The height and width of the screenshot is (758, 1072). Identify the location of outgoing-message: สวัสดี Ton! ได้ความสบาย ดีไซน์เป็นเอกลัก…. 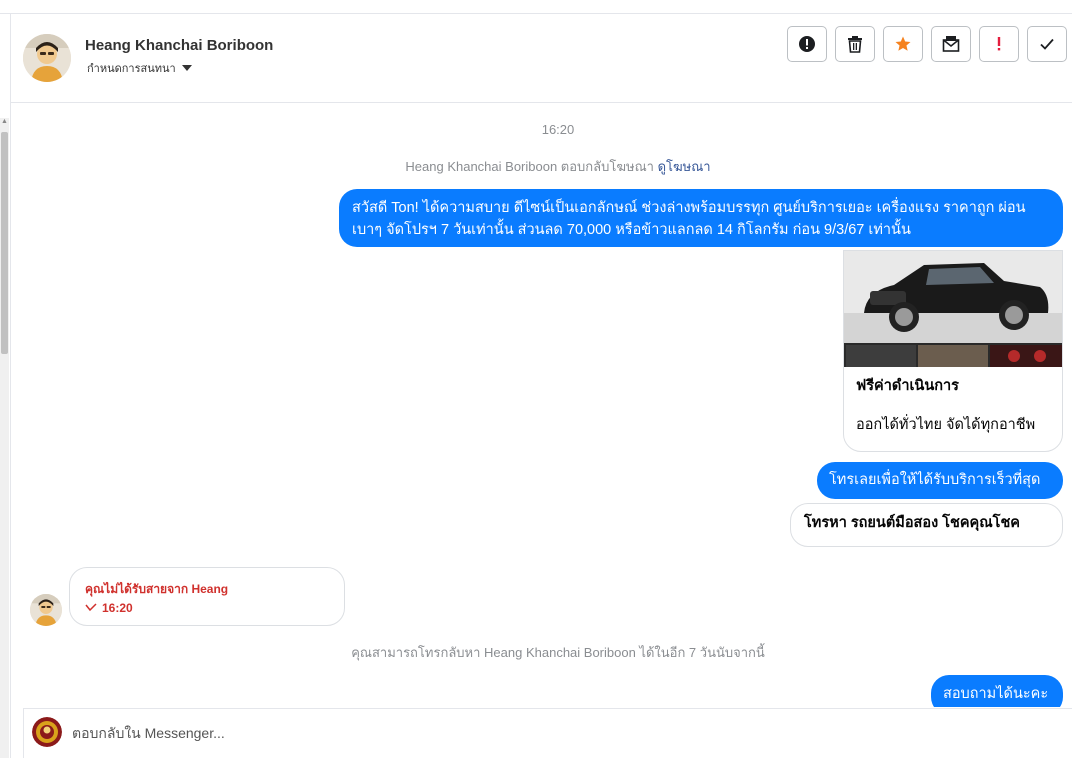
(701, 218).